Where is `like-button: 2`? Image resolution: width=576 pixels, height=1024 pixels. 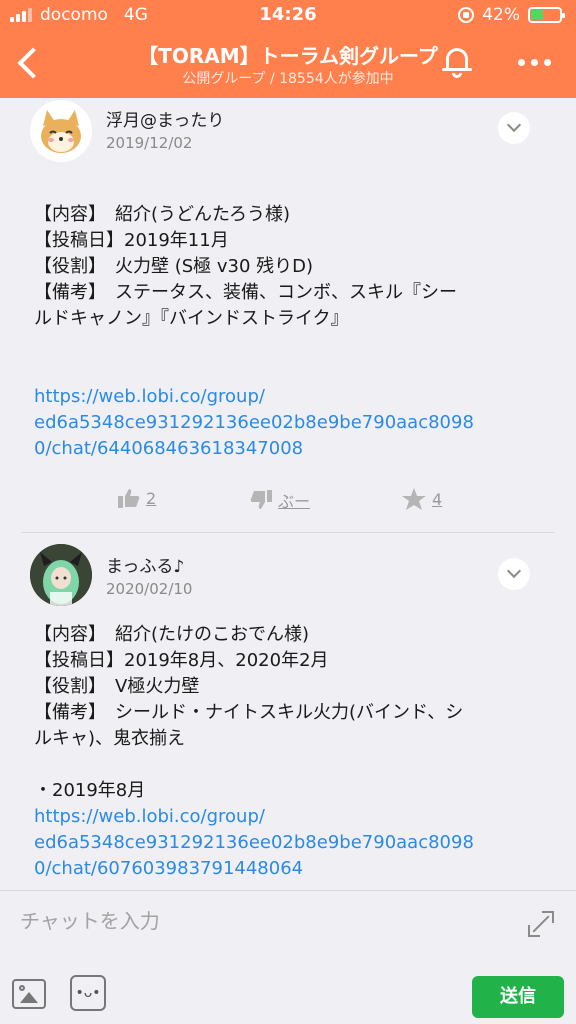 like-button: 2 is located at coordinates (137, 498).